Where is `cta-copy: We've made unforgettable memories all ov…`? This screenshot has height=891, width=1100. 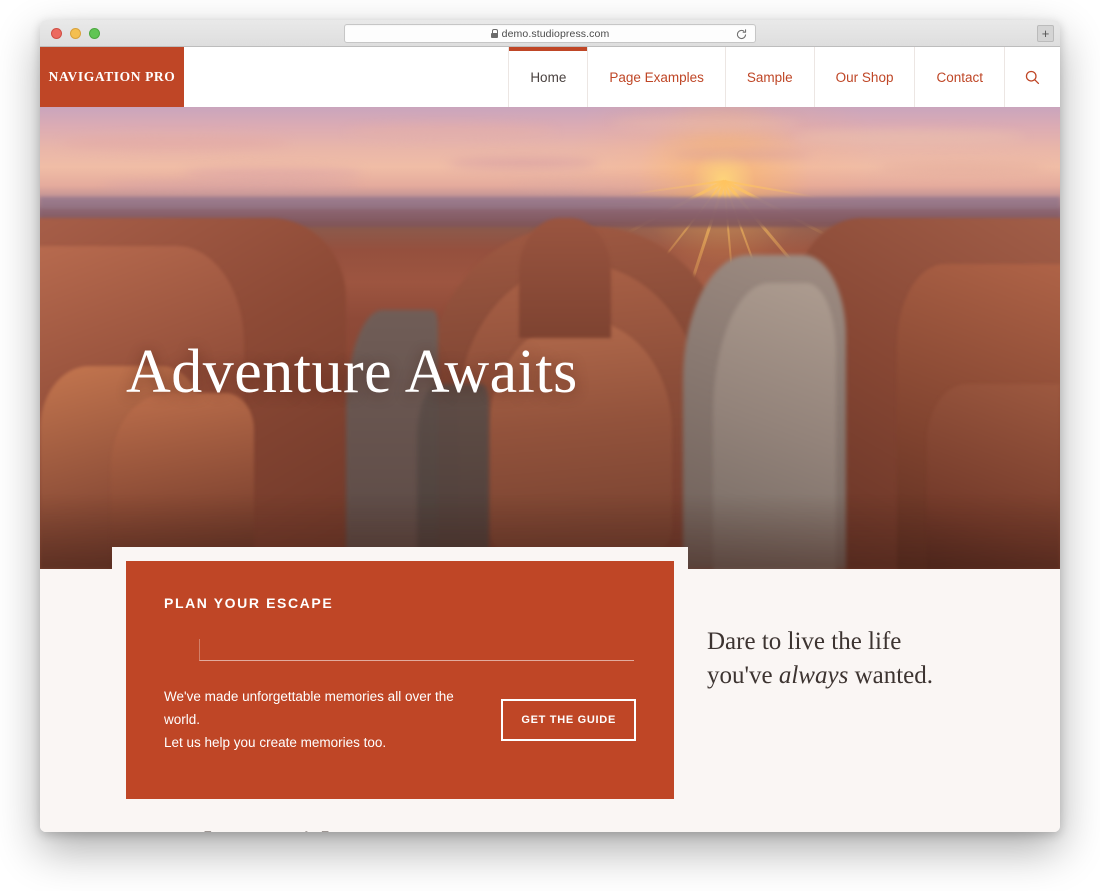 cta-copy: We've made unforgettable memories all ov… is located at coordinates (322, 720).